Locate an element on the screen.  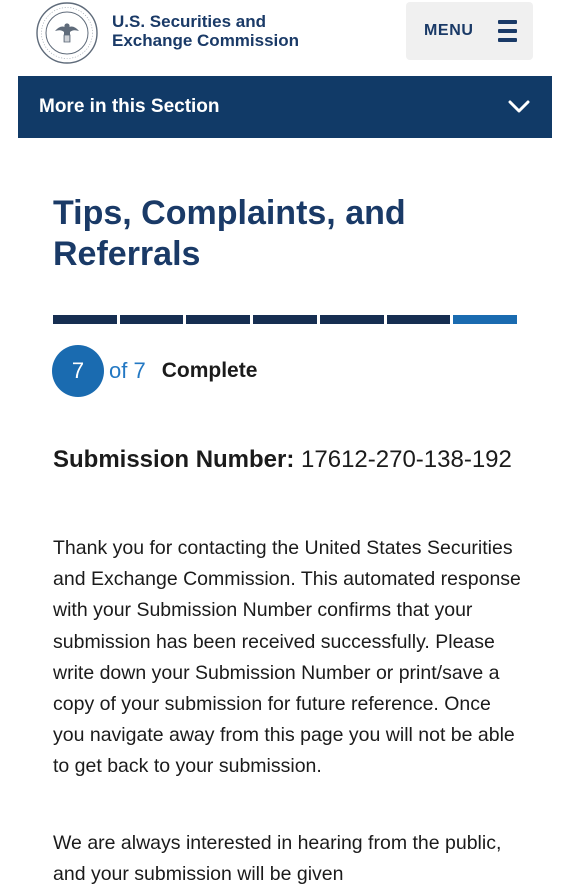
site-brand: U.S. Securities and Exchange Commission is located at coordinates (205, 31).